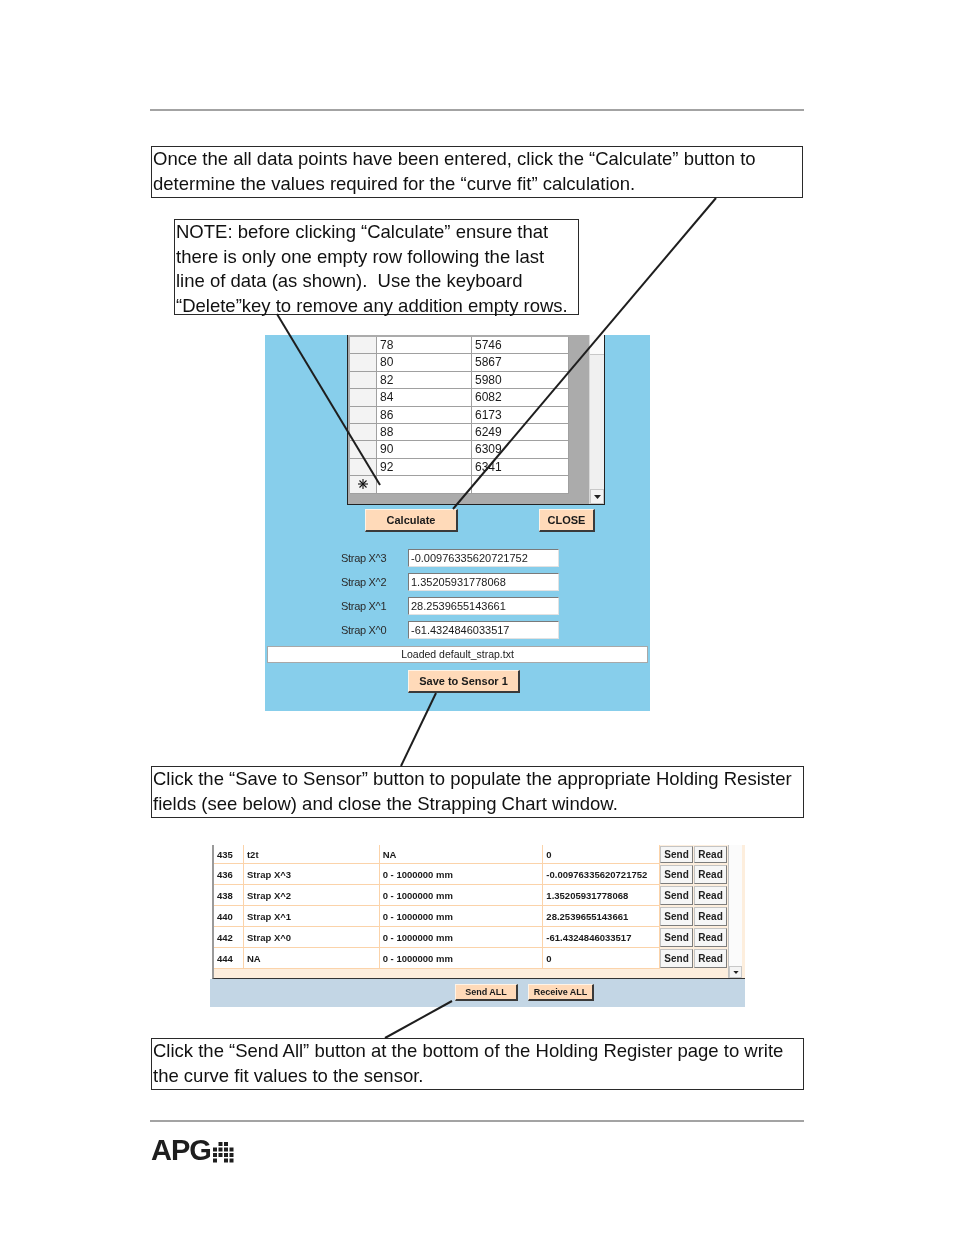 The width and height of the screenshot is (954, 1235). Describe the element at coordinates (418, 1019) in the screenshot. I see `leader-line` at that location.